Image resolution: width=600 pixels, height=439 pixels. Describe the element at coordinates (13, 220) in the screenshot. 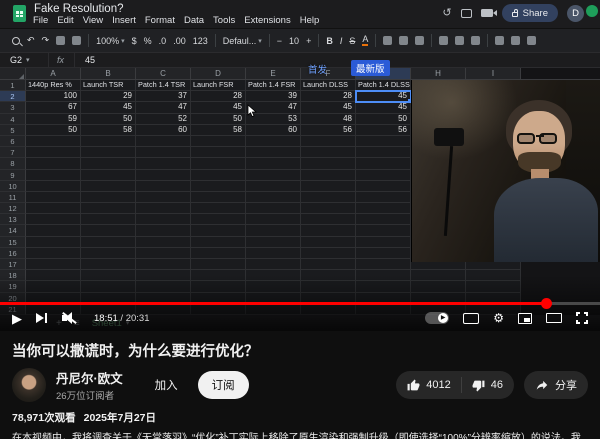

I see `row-header-13: 13` at that location.